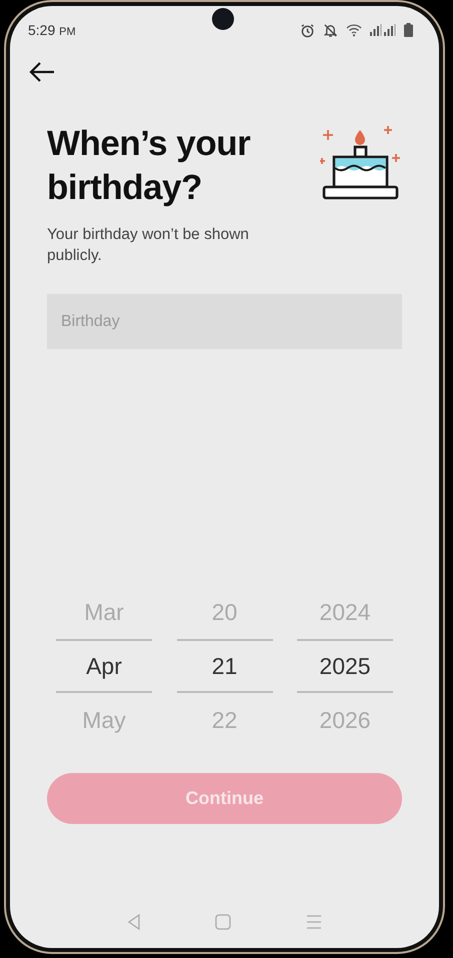 The width and height of the screenshot is (453, 958). I want to click on birthday-field: Birthday, so click(224, 321).